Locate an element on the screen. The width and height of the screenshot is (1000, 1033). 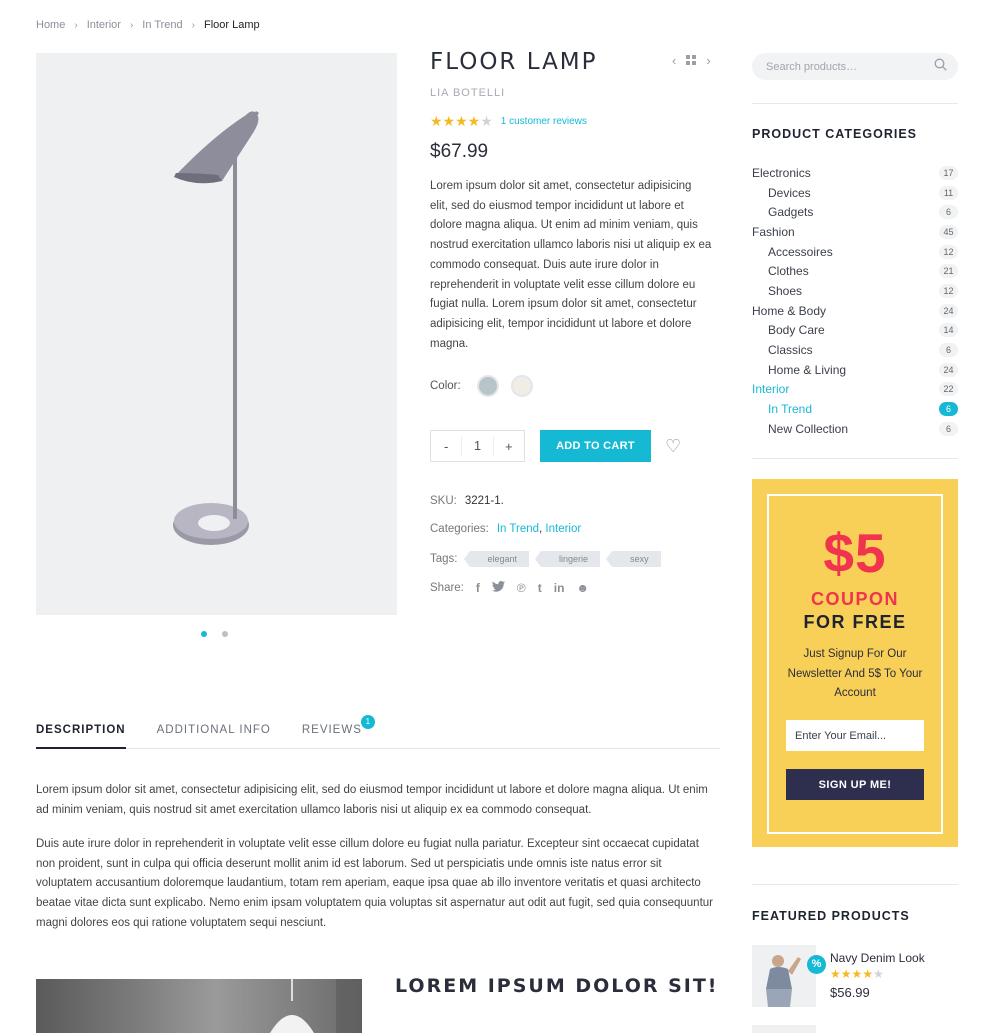
category-link-in-trend: In Trend is located at coordinates (518, 529).